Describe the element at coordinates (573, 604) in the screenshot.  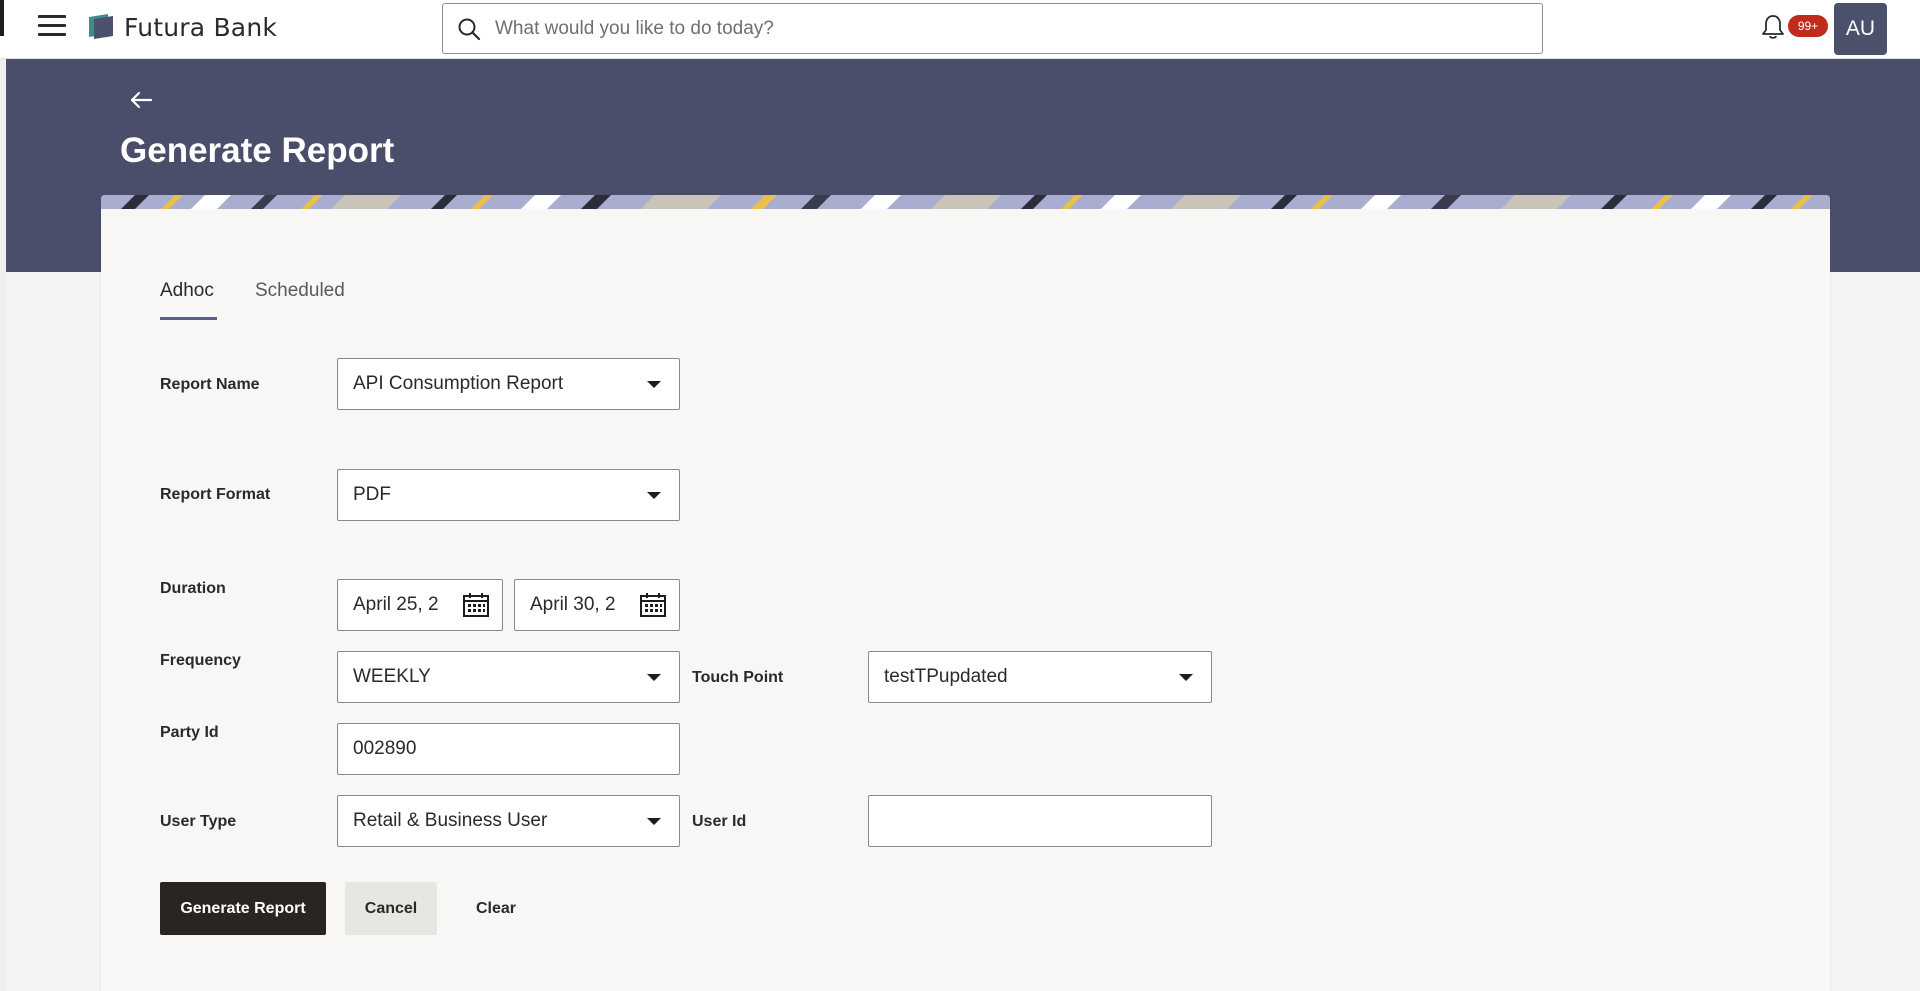
I see `duration-to-value: April 30, 2` at that location.